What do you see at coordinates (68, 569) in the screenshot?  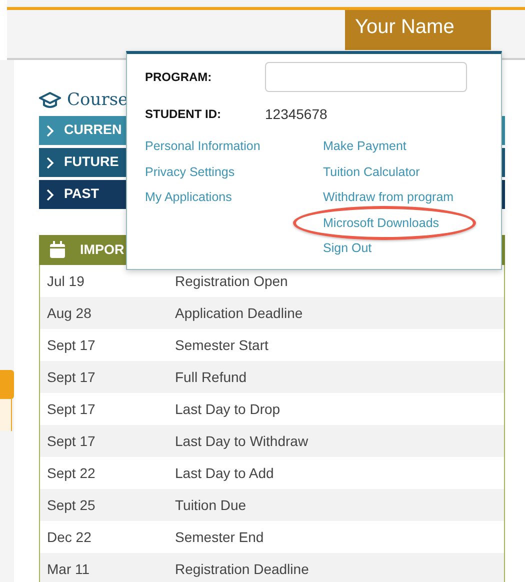 I see `date-cell-text: Mar 11` at bounding box center [68, 569].